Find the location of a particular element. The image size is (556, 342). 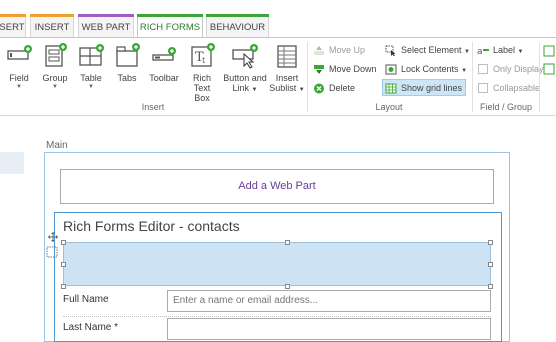

full-name-label: Full Name is located at coordinates (86, 299).